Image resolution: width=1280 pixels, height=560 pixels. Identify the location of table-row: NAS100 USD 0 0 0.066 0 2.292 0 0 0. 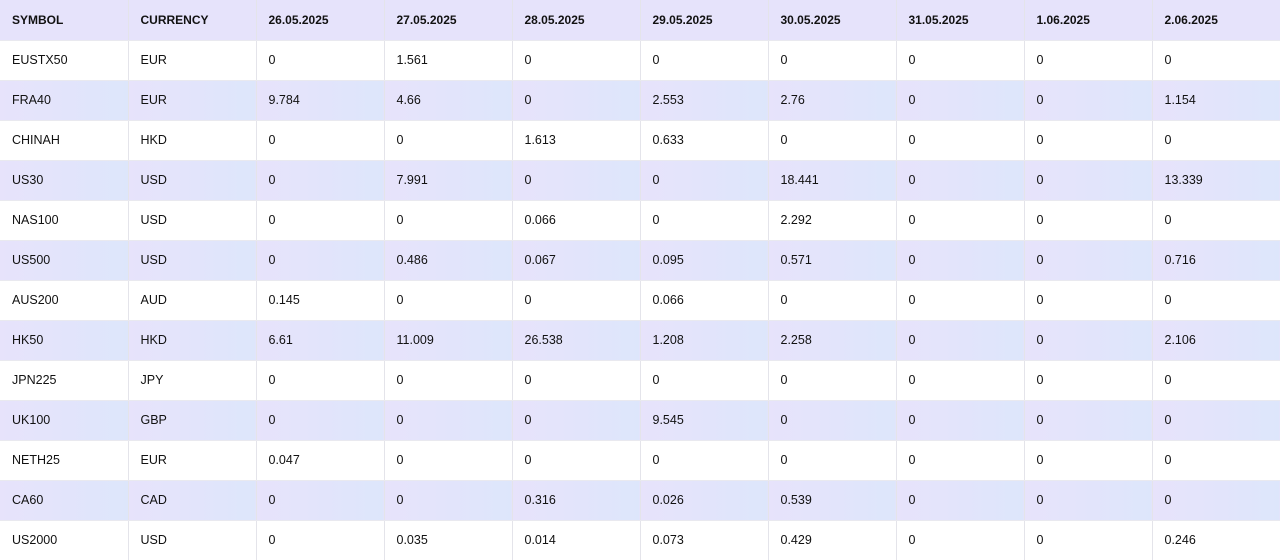
(640, 220).